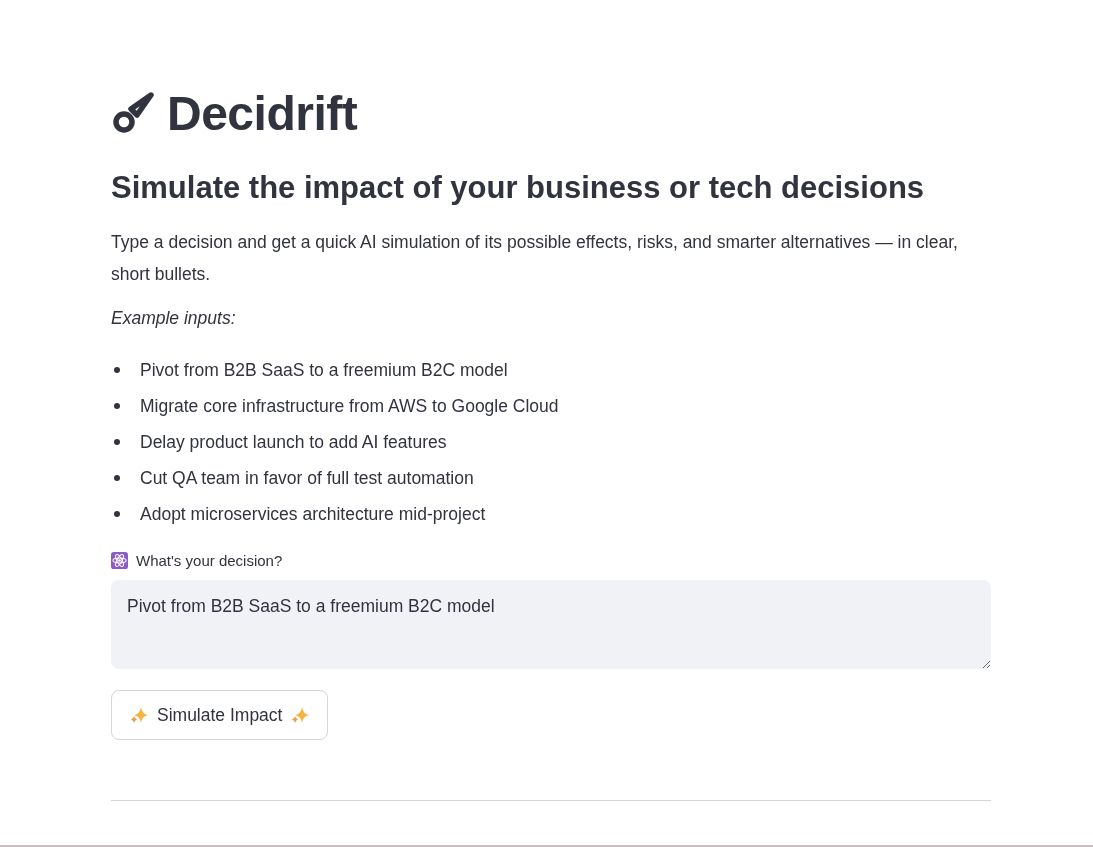  I want to click on decision-input: Pivot from B2B SaaS to a freemium B2C model, so click(551, 624).